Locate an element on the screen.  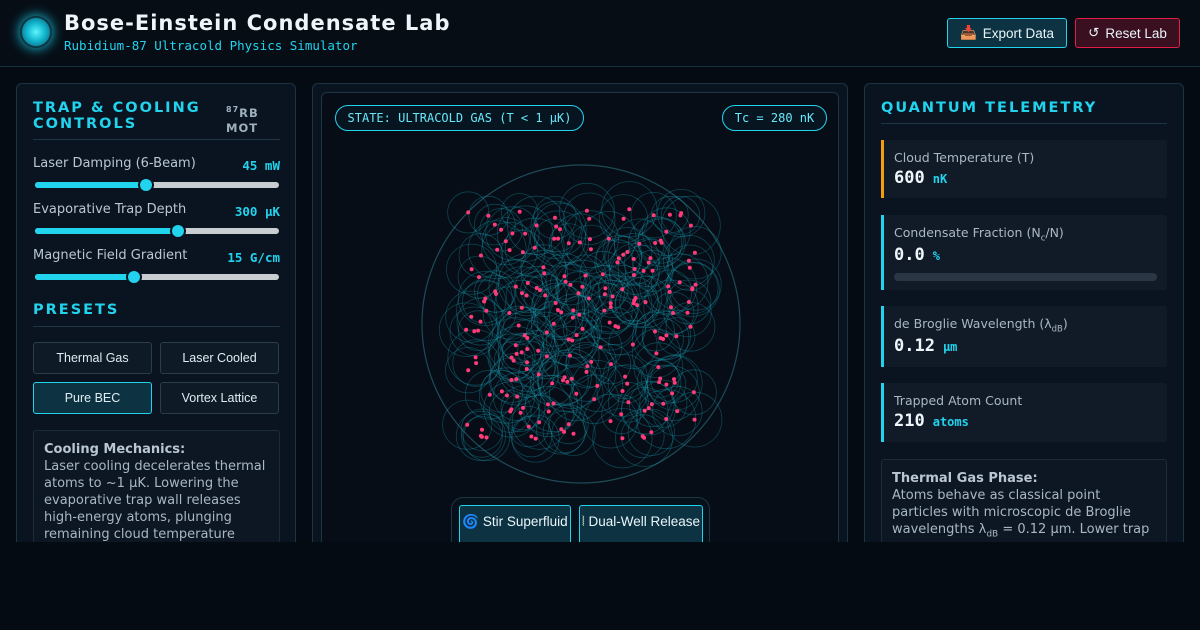
fraction-number: 0.0 is located at coordinates (909, 255).